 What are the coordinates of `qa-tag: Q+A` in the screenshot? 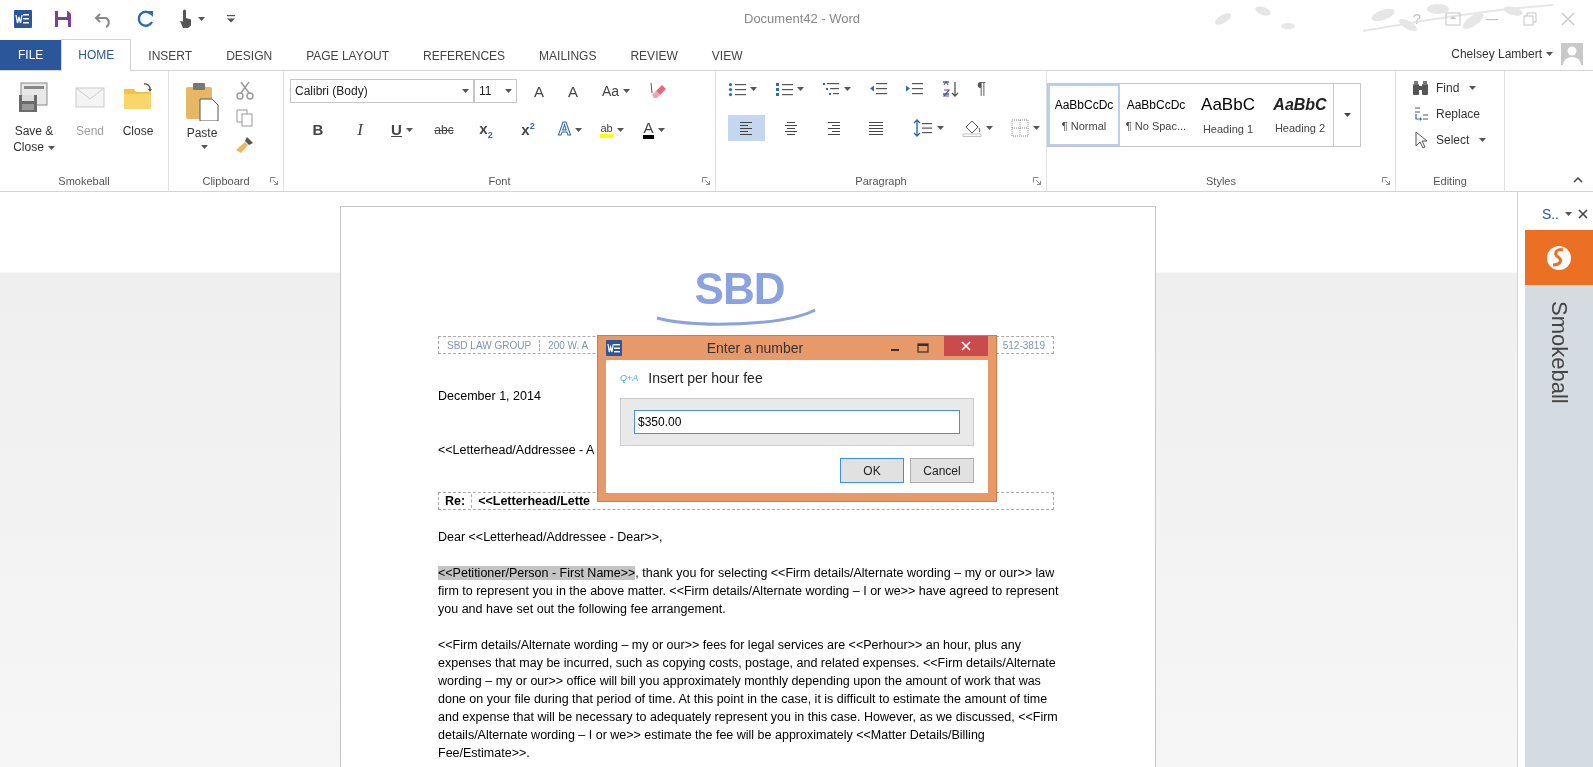 It's located at (629, 378).